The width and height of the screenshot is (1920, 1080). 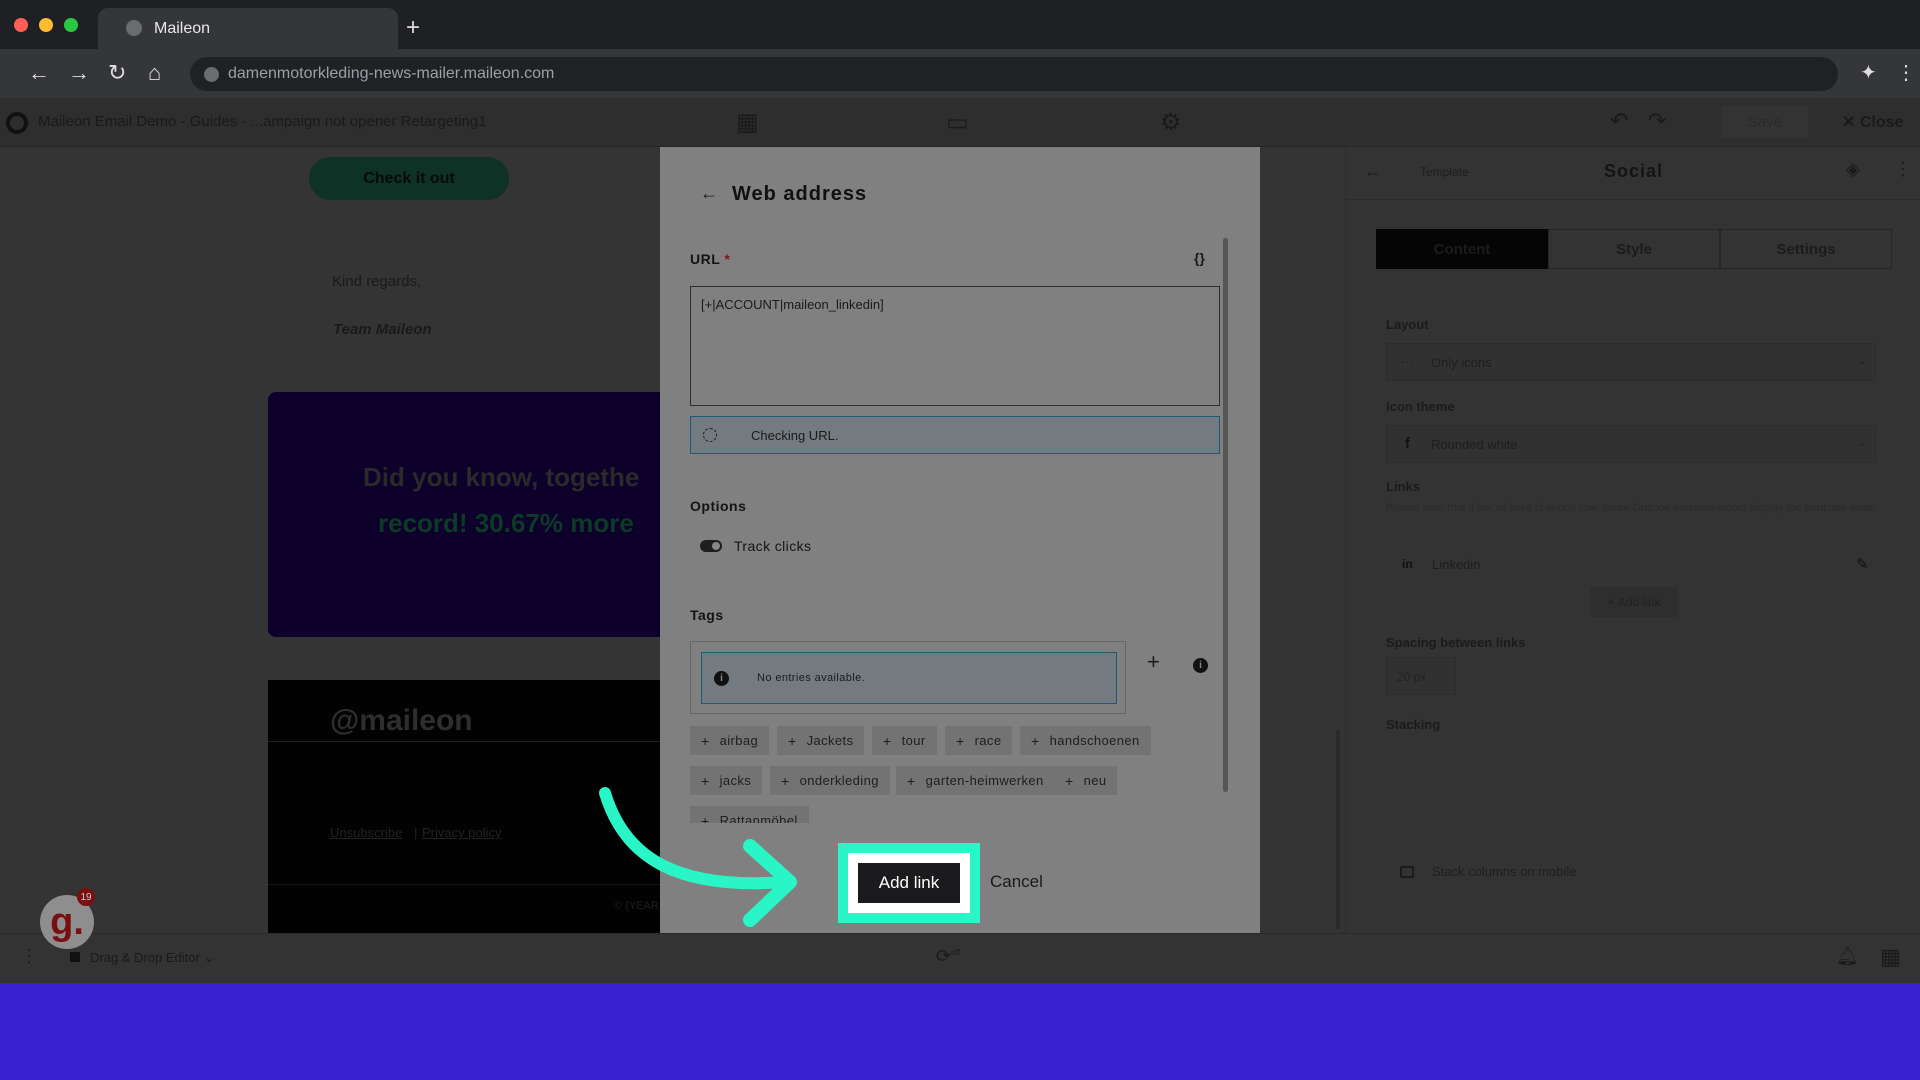 What do you see at coordinates (821, 740) in the screenshot?
I see `tag-chip-jackets: + Jackets` at bounding box center [821, 740].